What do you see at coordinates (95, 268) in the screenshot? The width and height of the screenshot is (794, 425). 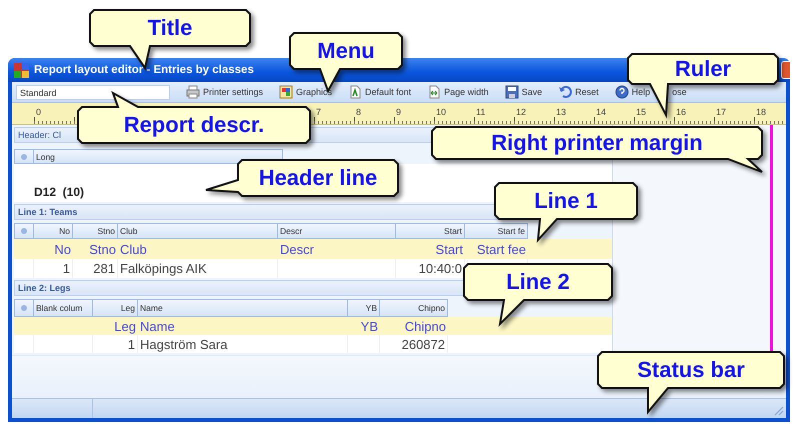 I see `table-cell: 281` at bounding box center [95, 268].